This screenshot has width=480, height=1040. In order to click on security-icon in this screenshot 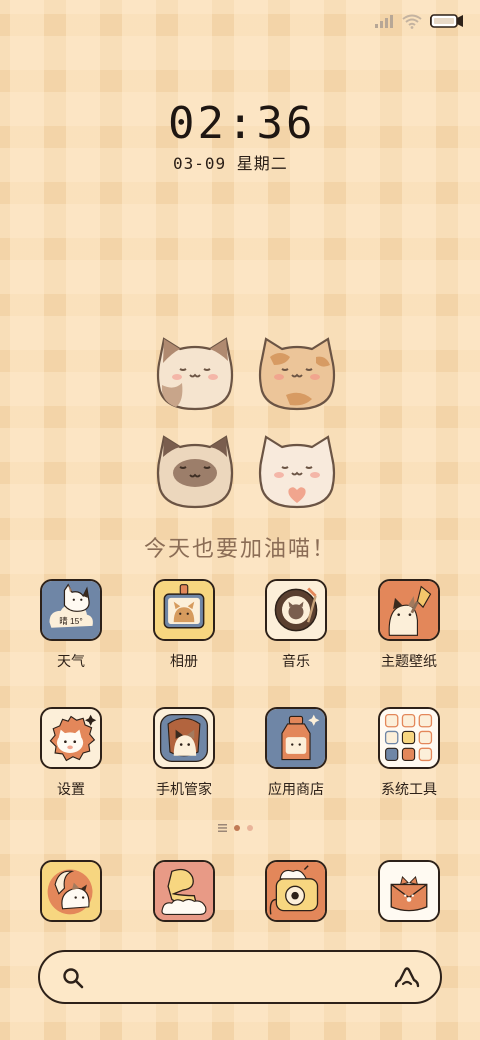, I will do `click(184, 738)`.